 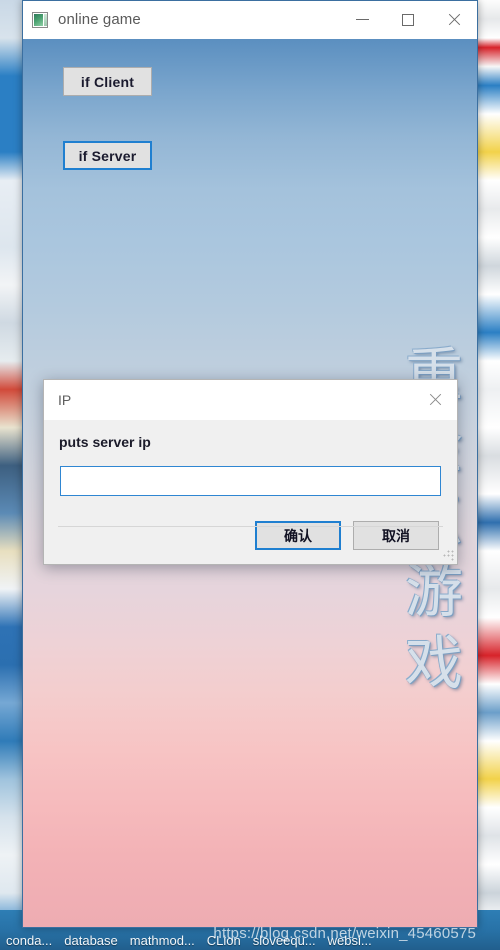 I want to click on if-server-button: if Server, so click(x=107, y=155).